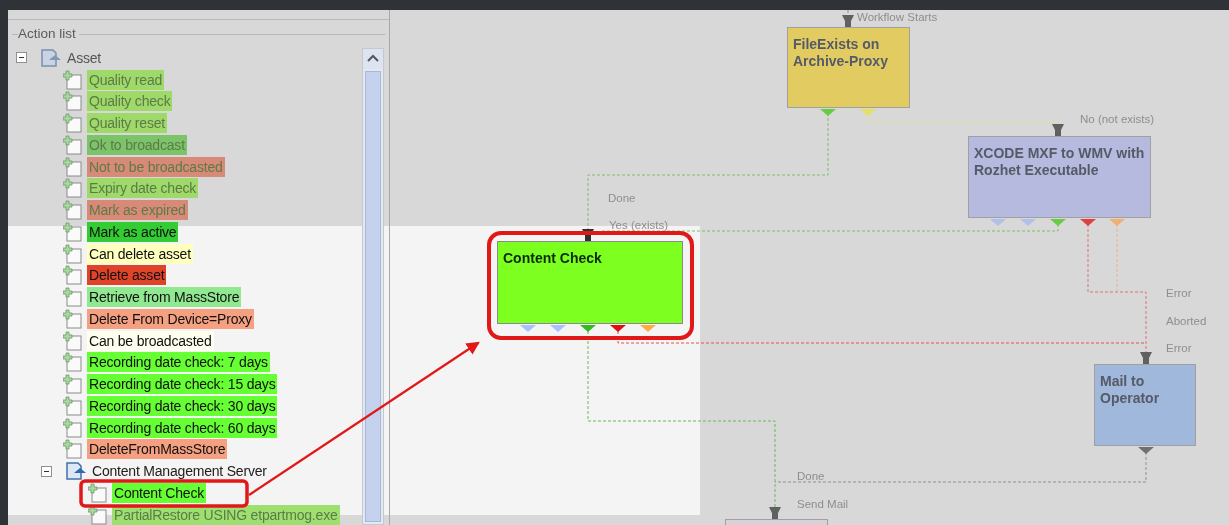 The width and height of the screenshot is (1229, 525). Describe the element at coordinates (1059, 177) in the screenshot. I see `workflow-node: XCODE MXF to WMV with Rozhet Executable` at that location.